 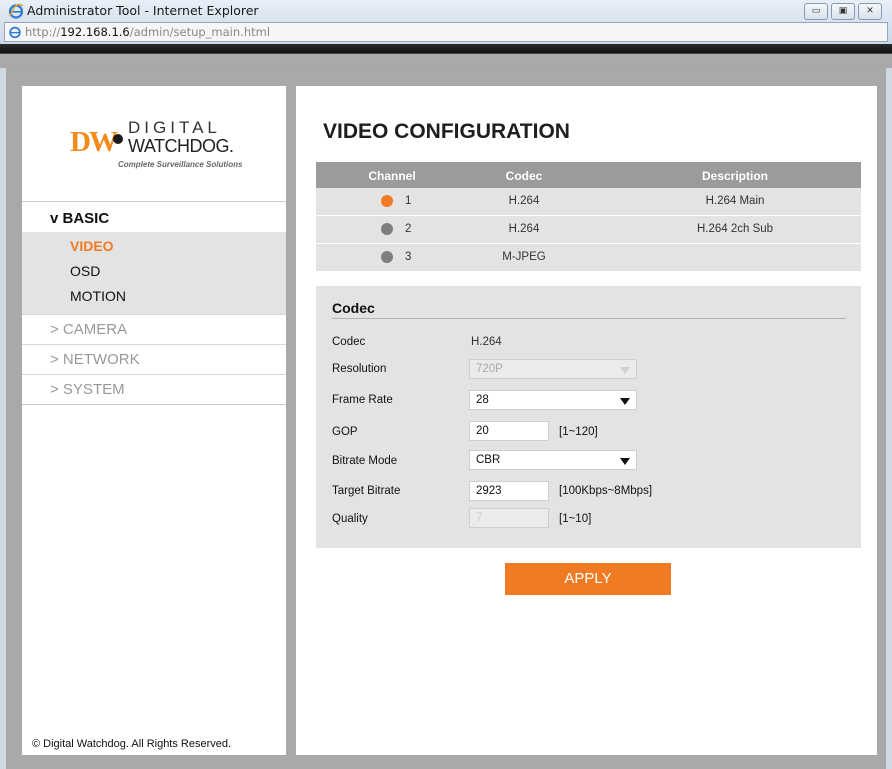 What do you see at coordinates (392, 176) in the screenshot?
I see `column-header-channel: Channel` at bounding box center [392, 176].